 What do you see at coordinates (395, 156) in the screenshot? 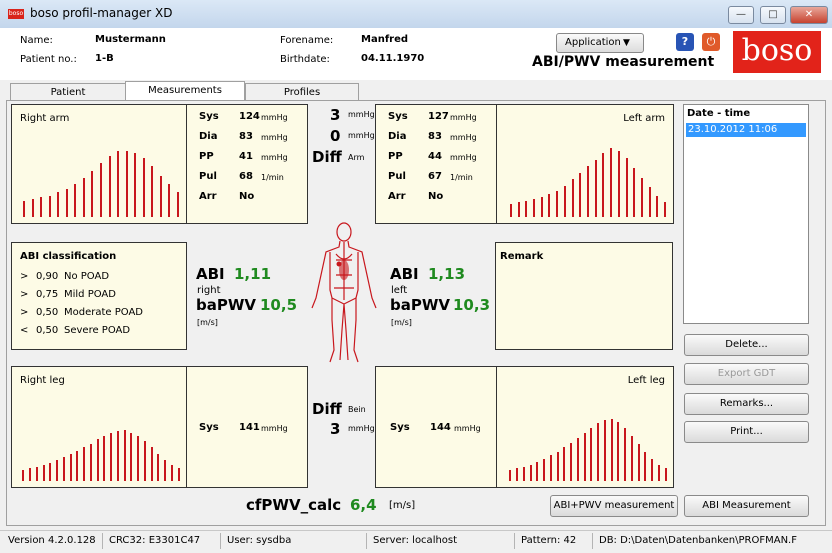
I see `left-arm-row-label: PP` at bounding box center [395, 156].